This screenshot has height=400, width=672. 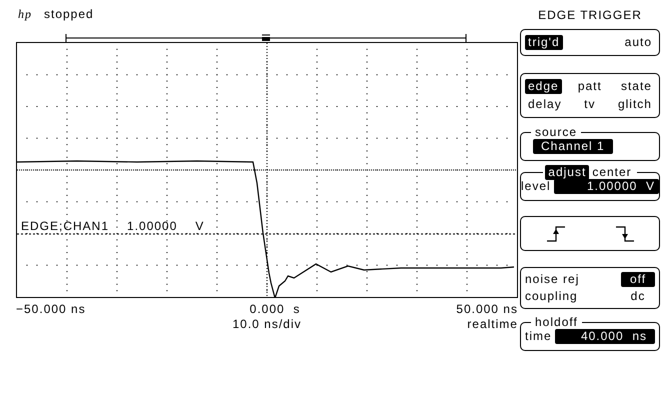 What do you see at coordinates (638, 42) in the screenshot?
I see `menu-option: auto` at bounding box center [638, 42].